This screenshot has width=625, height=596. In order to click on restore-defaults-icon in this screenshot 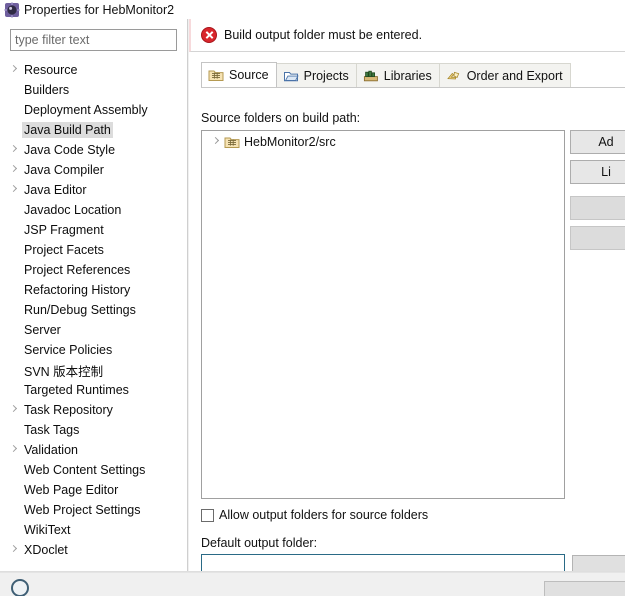, I will do `click(20, 587)`.